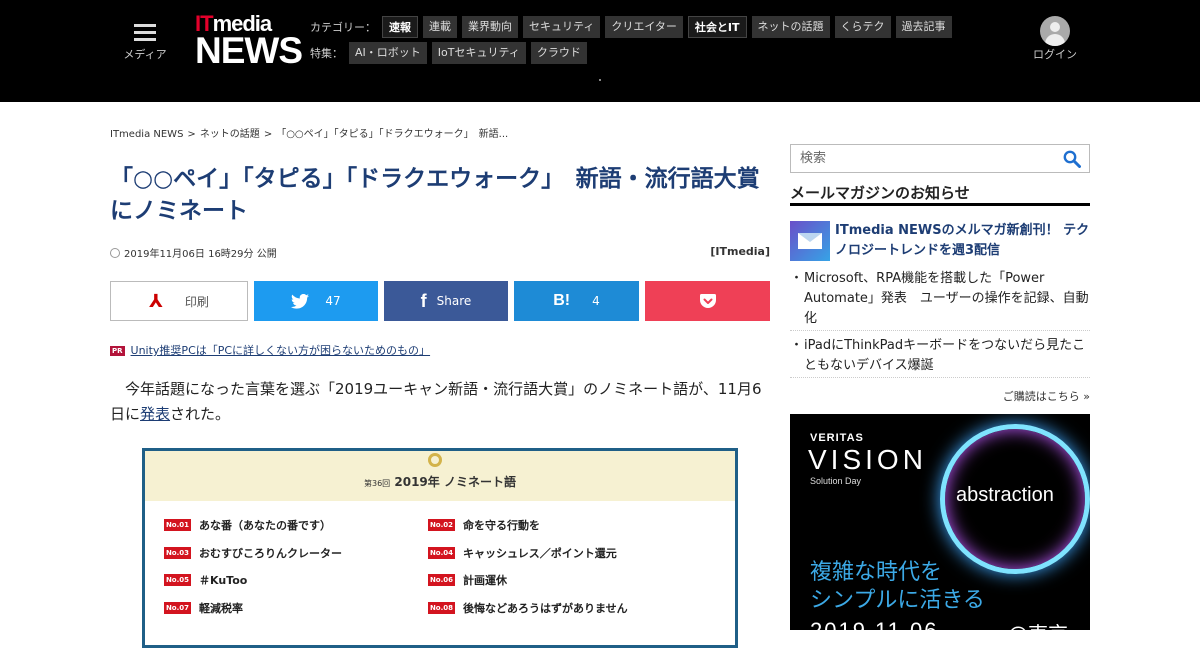 The height and width of the screenshot is (648, 1200). What do you see at coordinates (196, 301) in the screenshot?
I see `print-label: 印刷` at bounding box center [196, 301].